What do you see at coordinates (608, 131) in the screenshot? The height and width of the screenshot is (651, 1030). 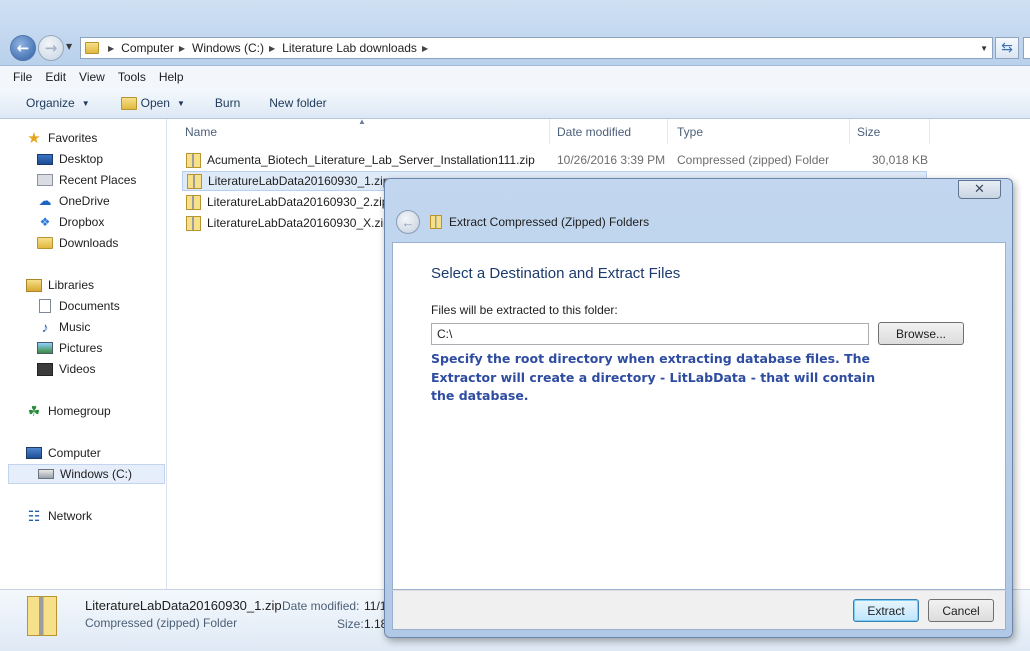 I see `column-header-date: Date modified` at bounding box center [608, 131].